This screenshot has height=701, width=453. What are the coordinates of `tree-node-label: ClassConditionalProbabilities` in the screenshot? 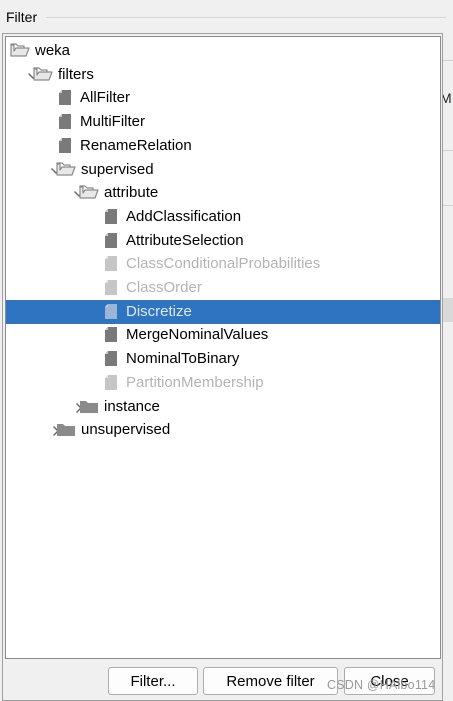 It's located at (223, 264).